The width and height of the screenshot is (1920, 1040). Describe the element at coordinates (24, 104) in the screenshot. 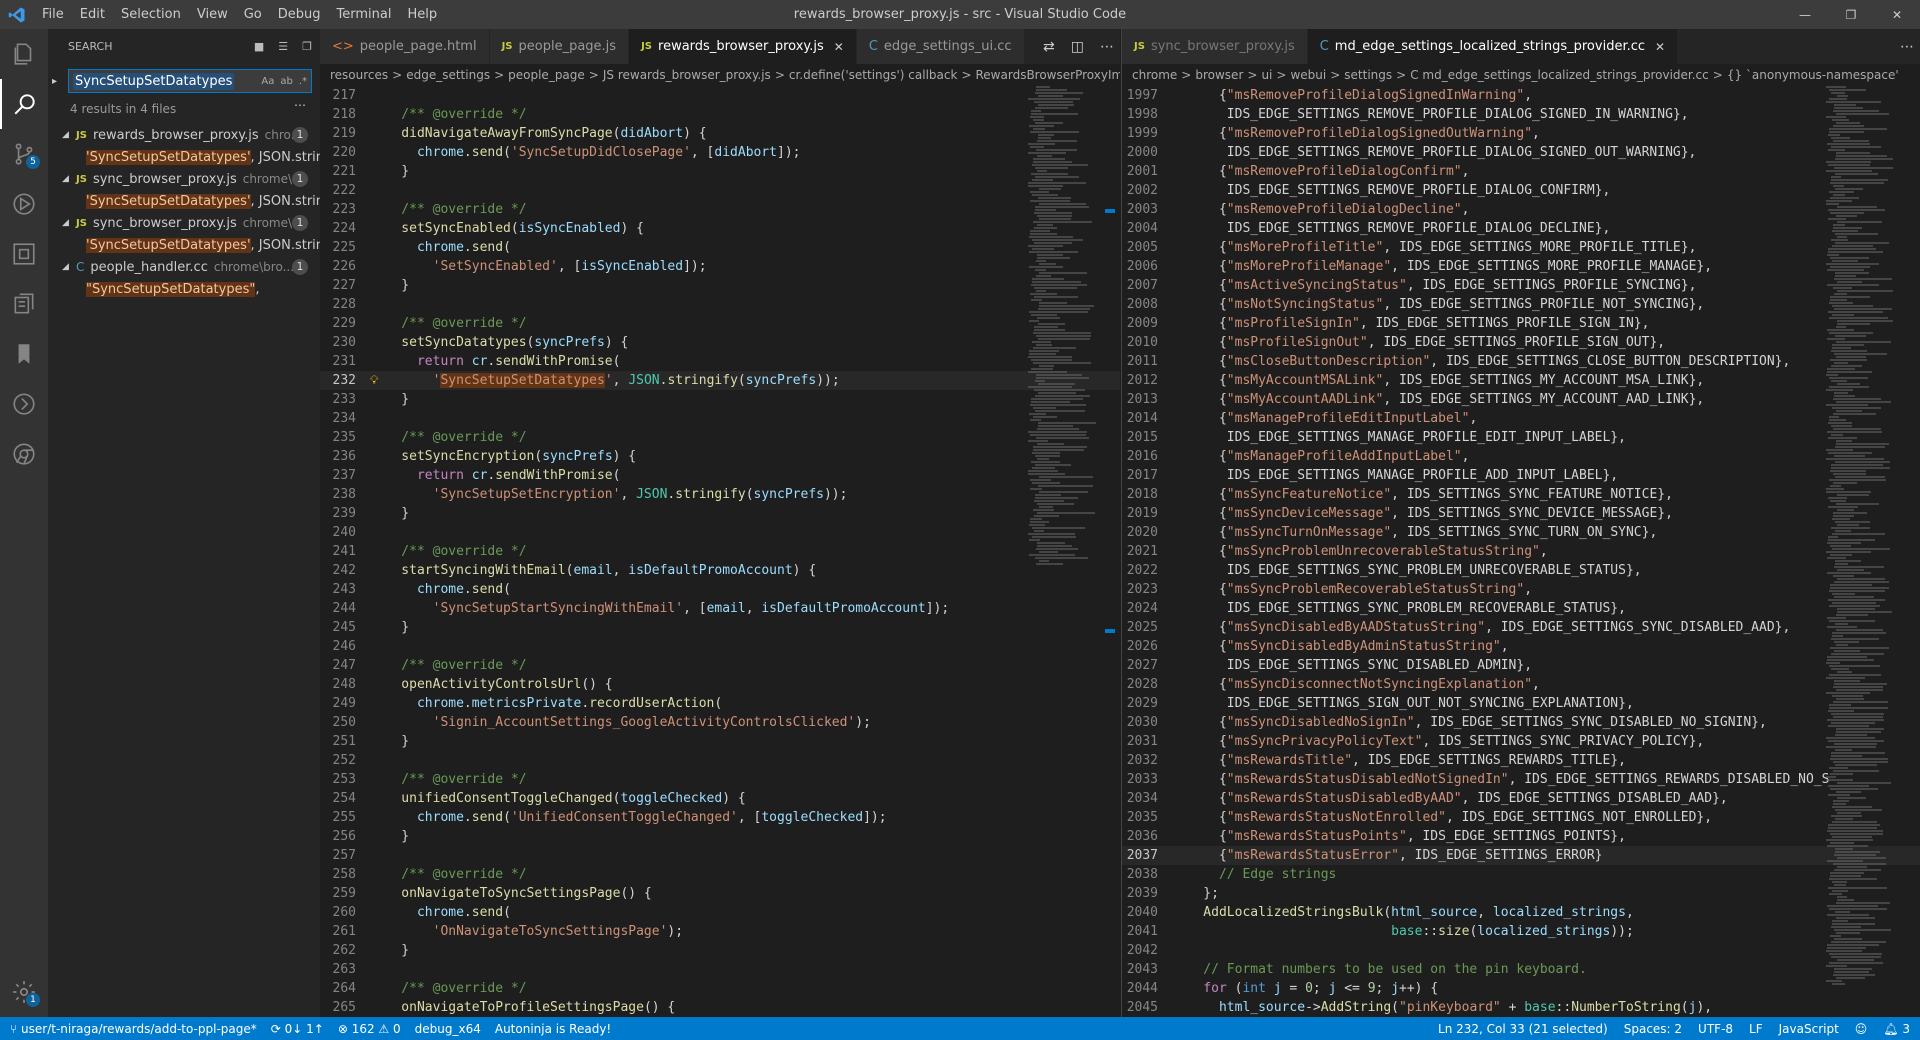

I see `search-icon` at that location.